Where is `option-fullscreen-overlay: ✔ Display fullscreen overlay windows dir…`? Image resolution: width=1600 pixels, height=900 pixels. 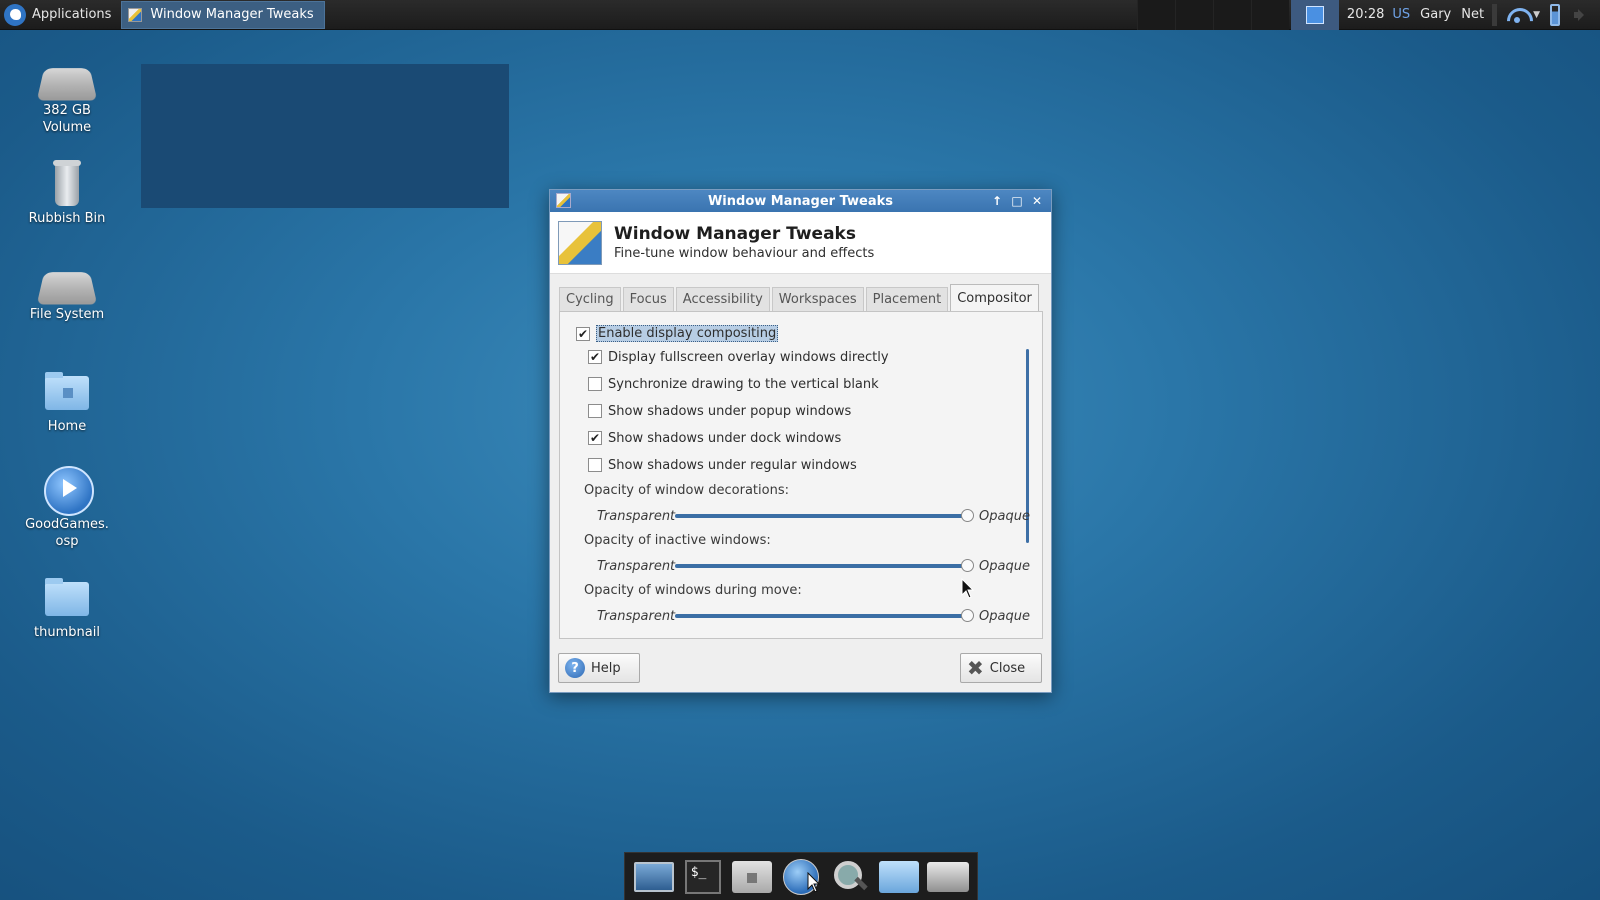
option-fullscreen-overlay: ✔ Display fullscreen overlay windows dir… is located at coordinates (738, 357).